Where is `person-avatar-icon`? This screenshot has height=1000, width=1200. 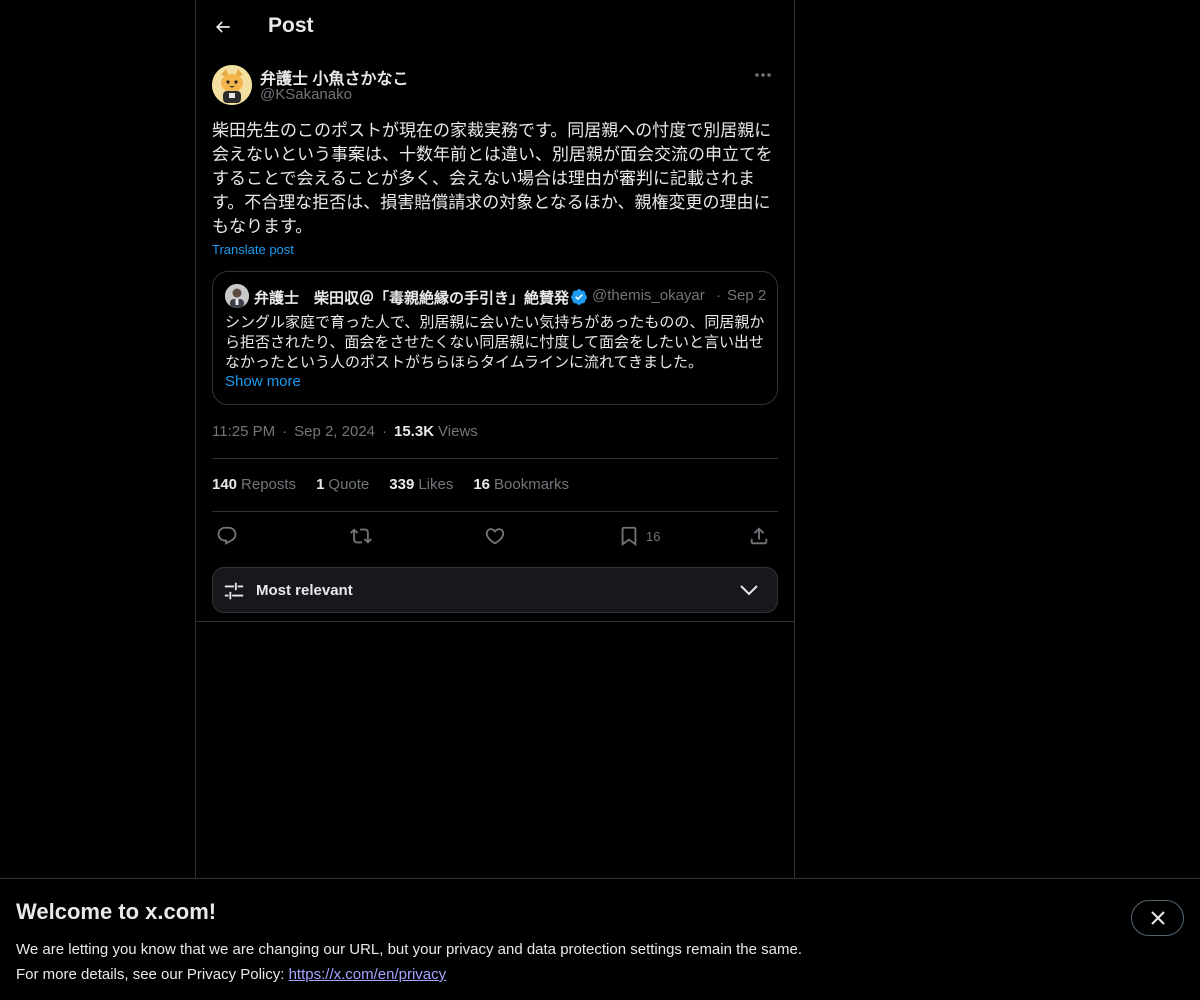 person-avatar-icon is located at coordinates (237, 296).